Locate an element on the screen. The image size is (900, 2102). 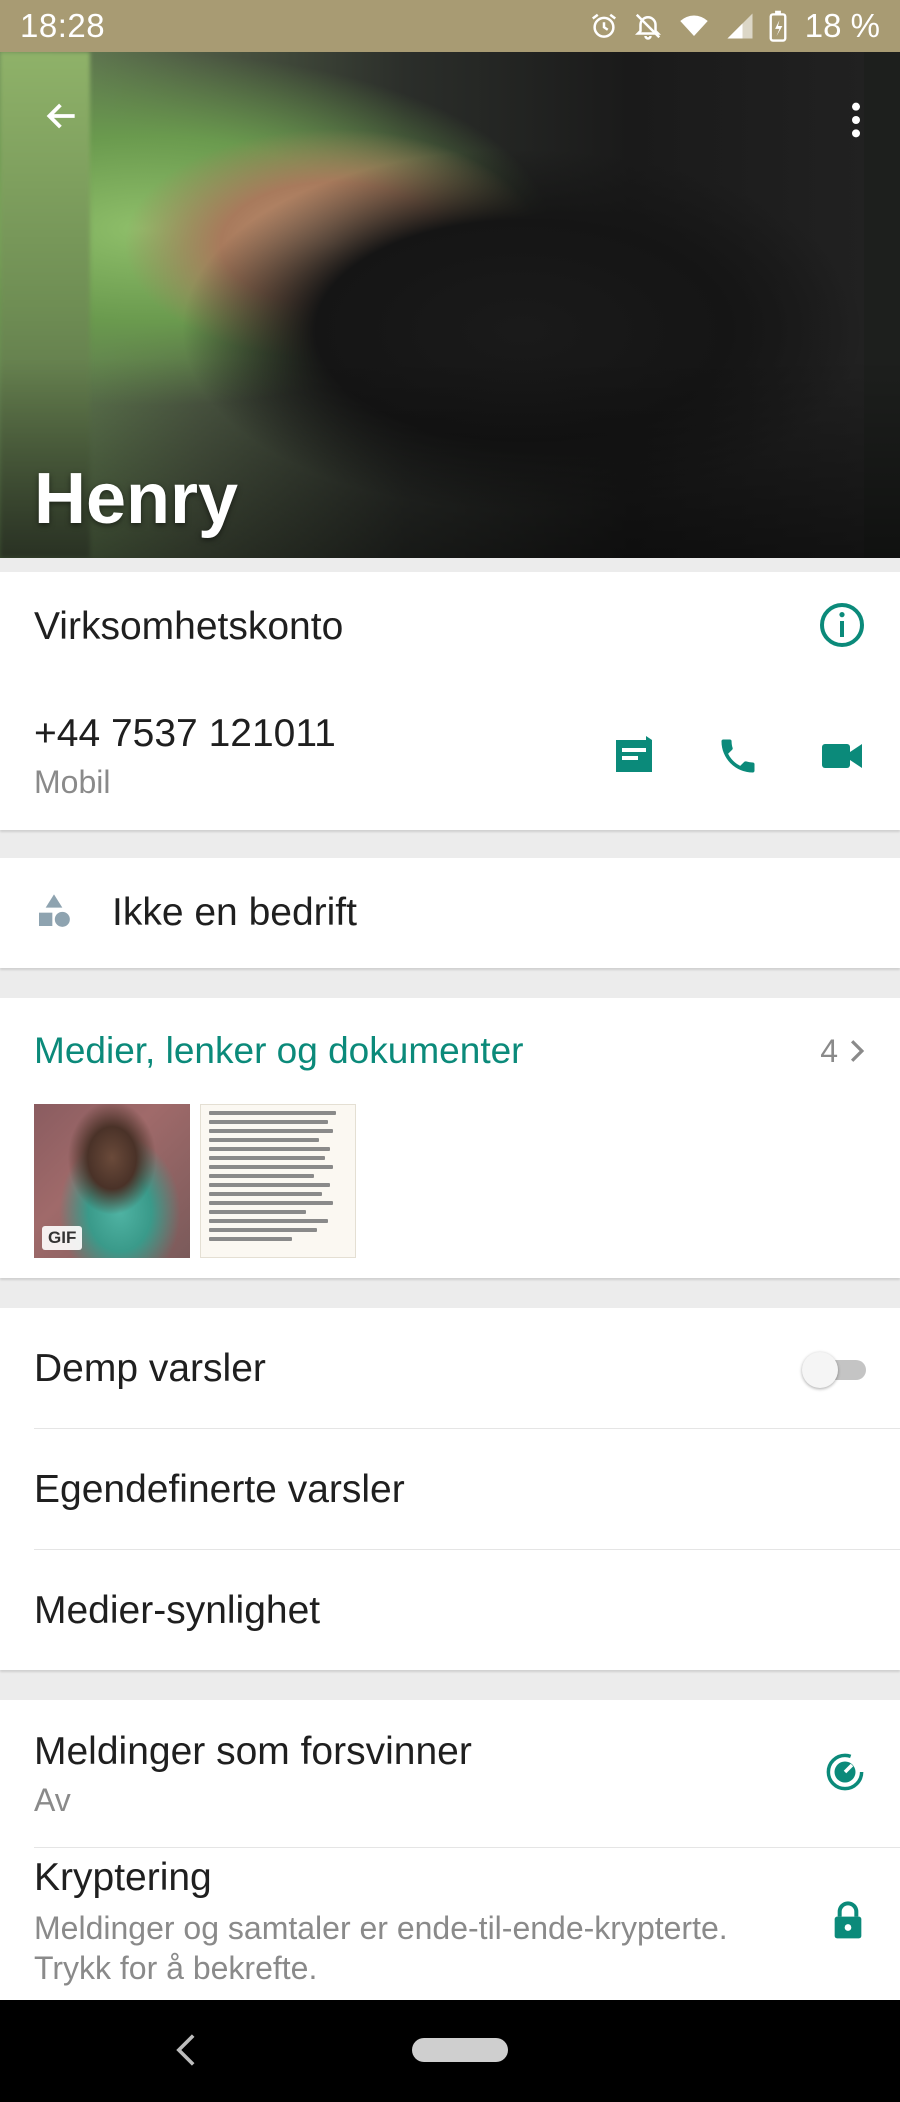
media-header: Medier, lenker og dokumenter 4 is located at coordinates (450, 1051).